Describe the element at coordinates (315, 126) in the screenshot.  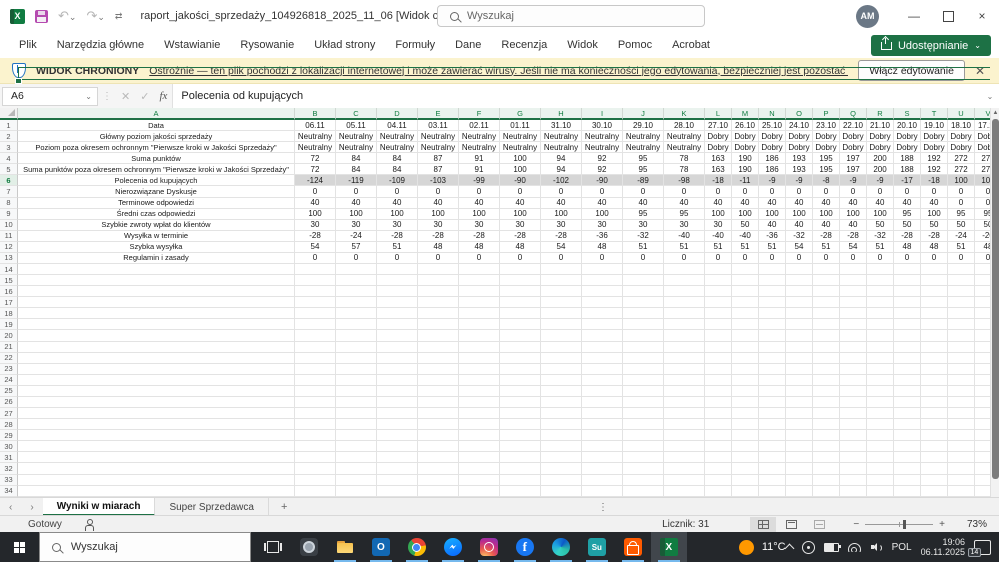
I see `cell-B1: 06.11` at that location.